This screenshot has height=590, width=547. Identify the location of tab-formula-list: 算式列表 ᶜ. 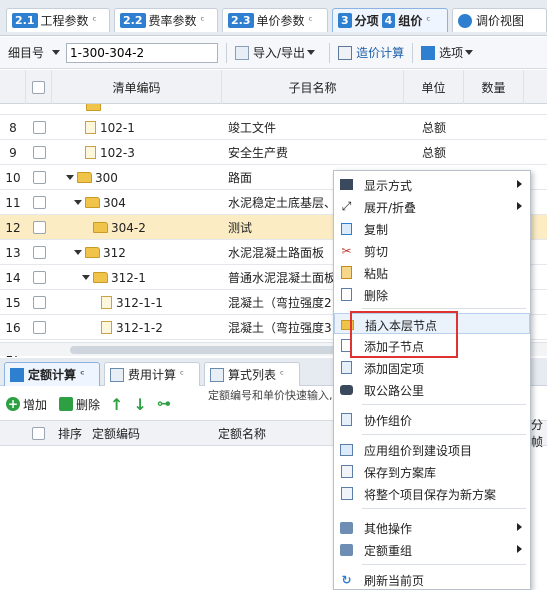
(252, 374).